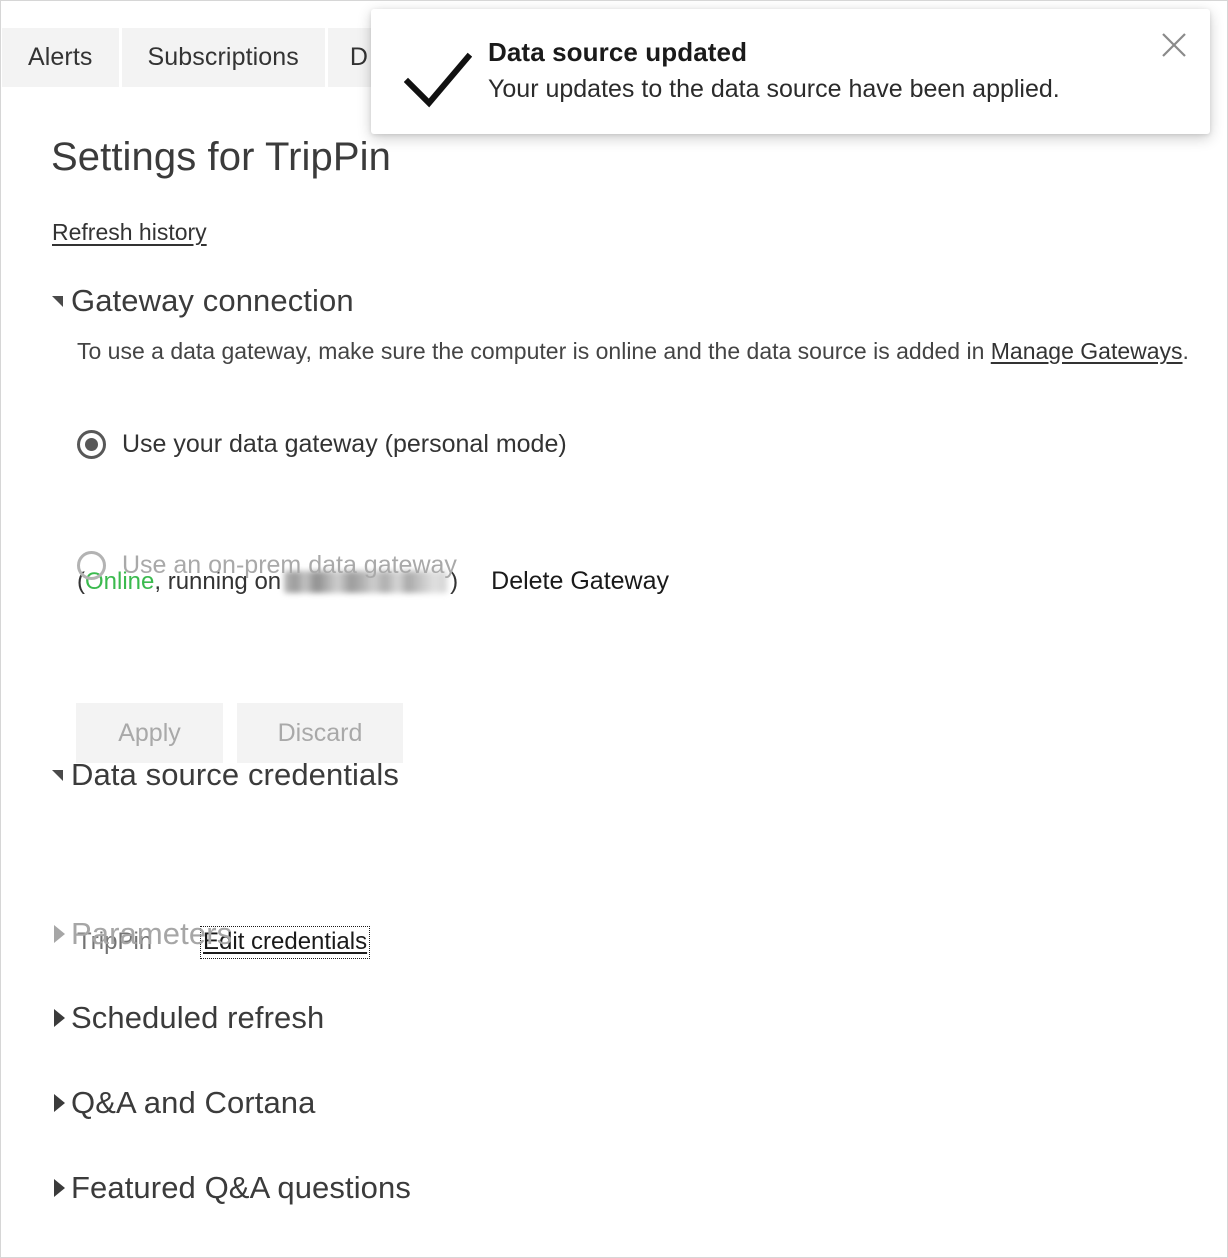  I want to click on section-title: Parameters, so click(152, 933).